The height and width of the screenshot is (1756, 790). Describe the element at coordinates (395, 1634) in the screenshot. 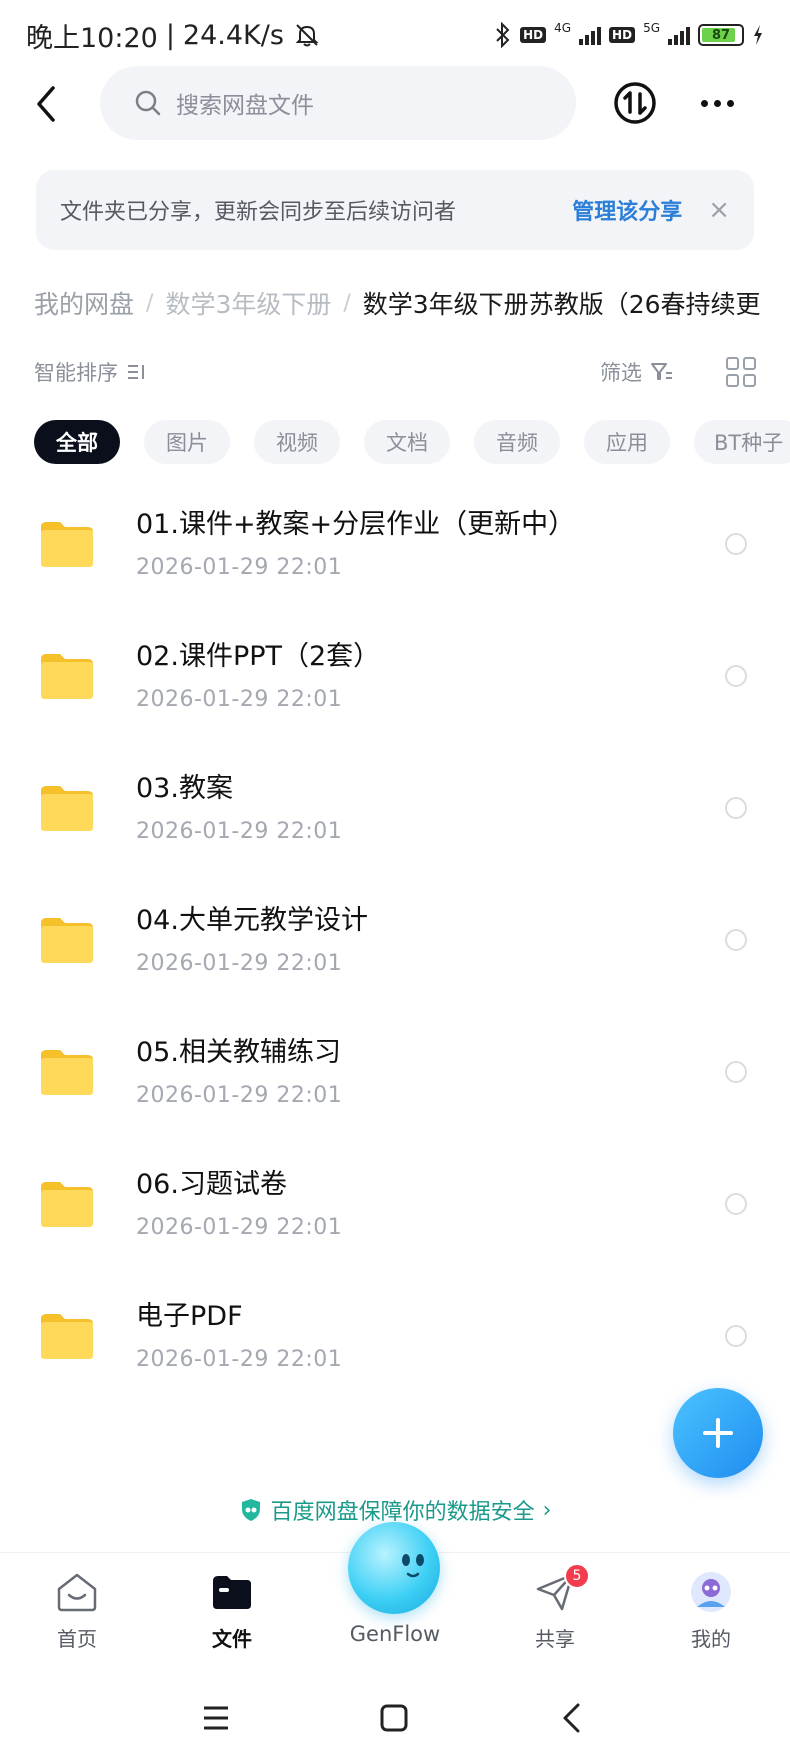

I see `nav-label-genflow: GenFlow` at that location.